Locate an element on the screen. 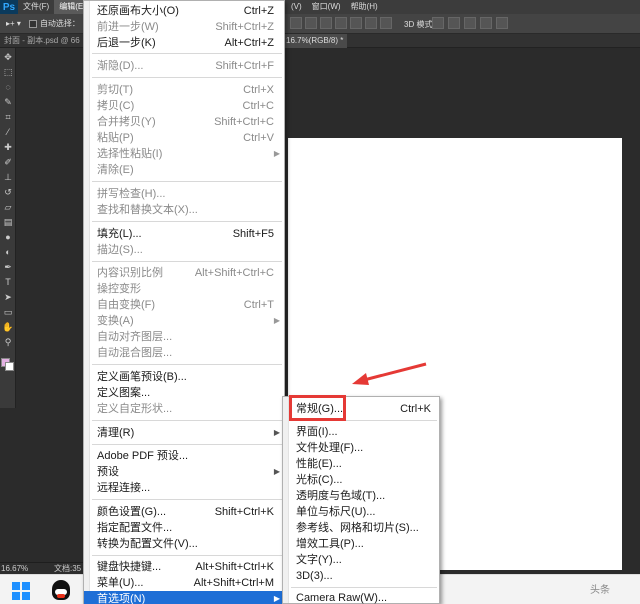 This screenshot has width=640, height=604. shape-tool-icon: ▭ is located at coordinates (8, 312).